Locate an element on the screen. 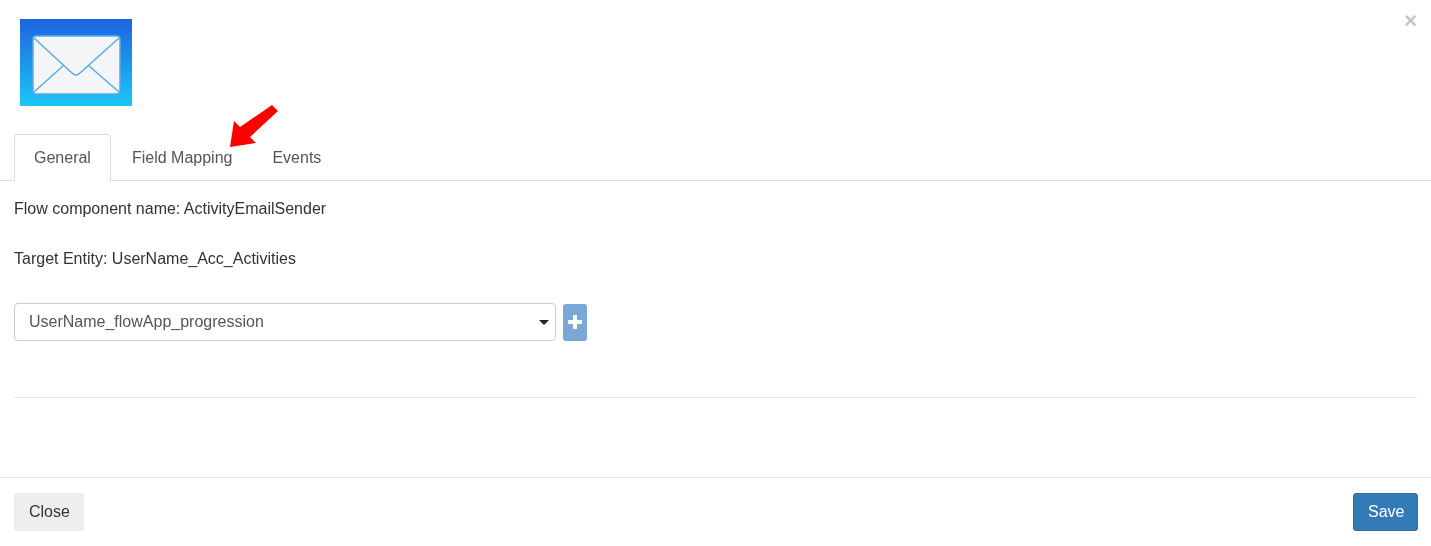 The width and height of the screenshot is (1431, 546). close-button: Close is located at coordinates (49, 512).